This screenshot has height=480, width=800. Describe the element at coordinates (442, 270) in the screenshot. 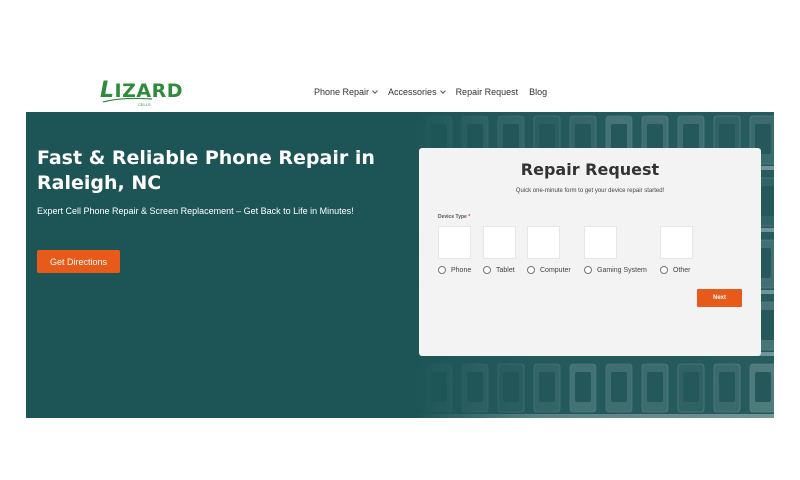

I see `device-option-phone-radio` at that location.